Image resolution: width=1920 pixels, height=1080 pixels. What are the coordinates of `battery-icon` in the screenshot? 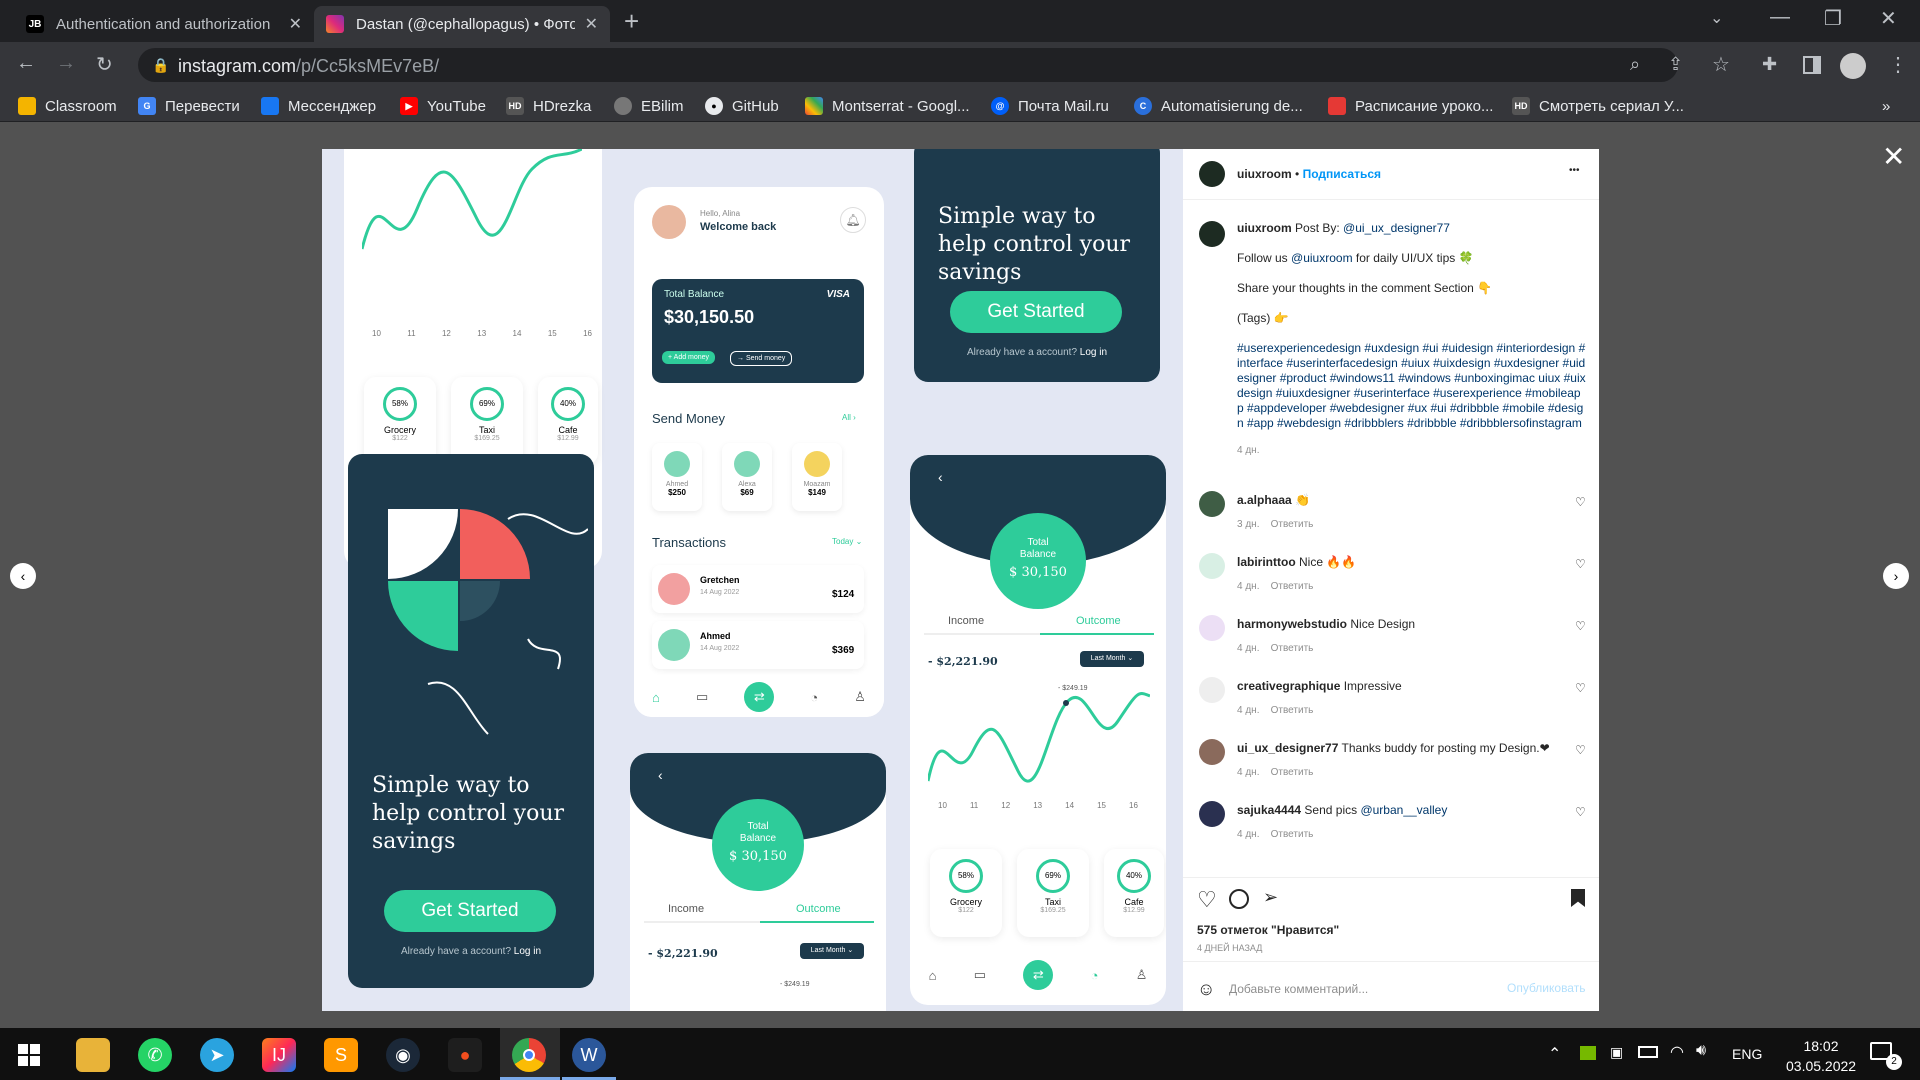 It's located at (1648, 1052).